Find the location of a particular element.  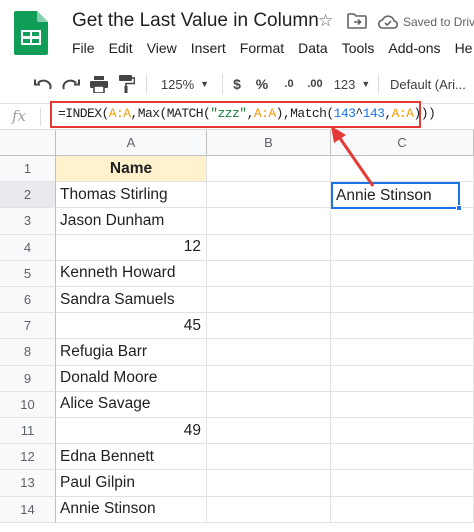

select-all-corner is located at coordinates (28, 143).